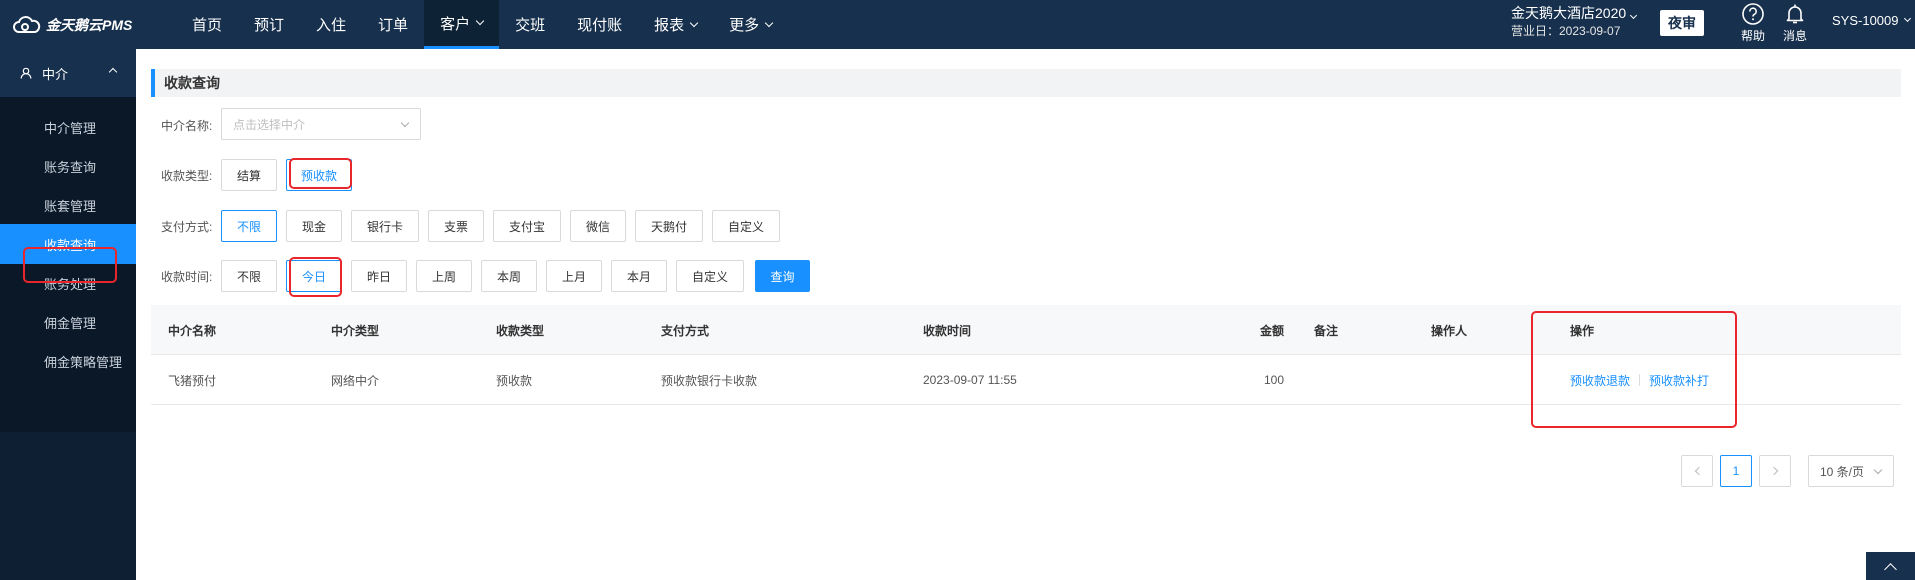  What do you see at coordinates (527, 226) in the screenshot?
I see `pay-method-option-alipay: 支付宝` at bounding box center [527, 226].